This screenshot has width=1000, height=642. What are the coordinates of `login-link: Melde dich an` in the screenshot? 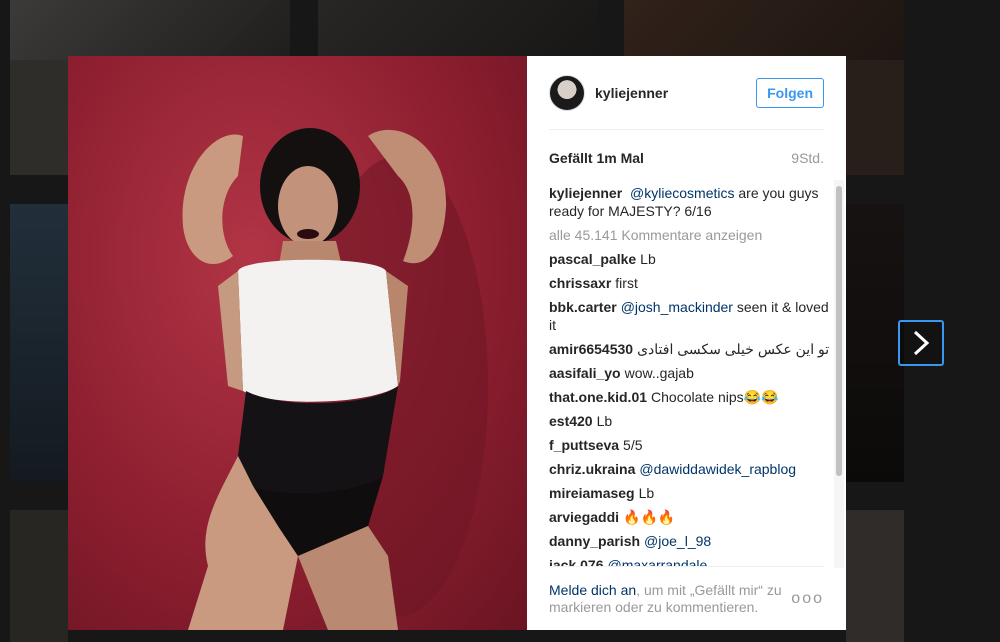 It's located at (592, 590).